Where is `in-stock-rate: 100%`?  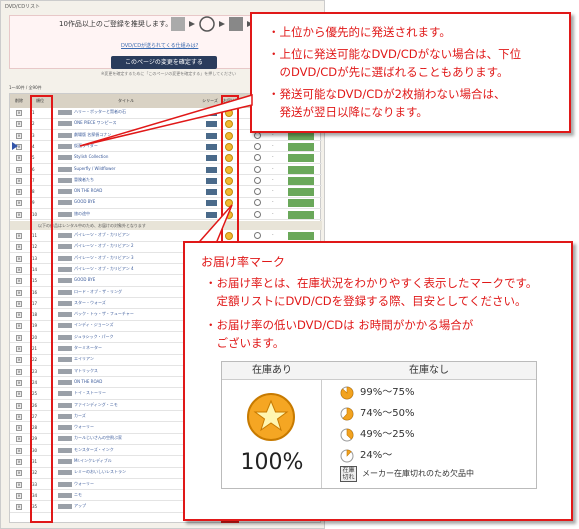 in-stock-rate: 100% is located at coordinates (272, 462).